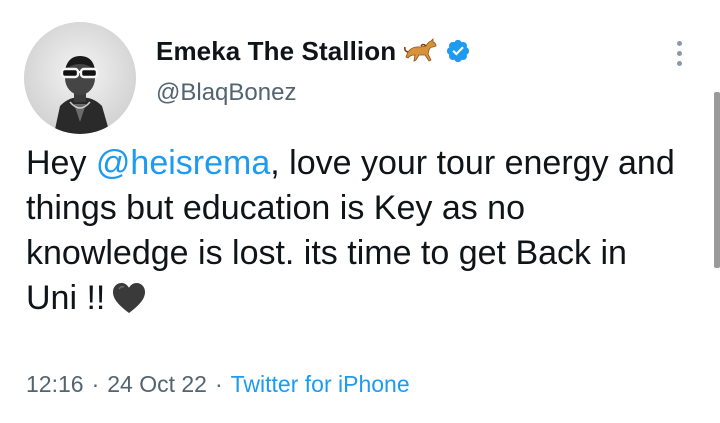 This screenshot has width=720, height=423. I want to click on more-options-button, so click(679, 53).